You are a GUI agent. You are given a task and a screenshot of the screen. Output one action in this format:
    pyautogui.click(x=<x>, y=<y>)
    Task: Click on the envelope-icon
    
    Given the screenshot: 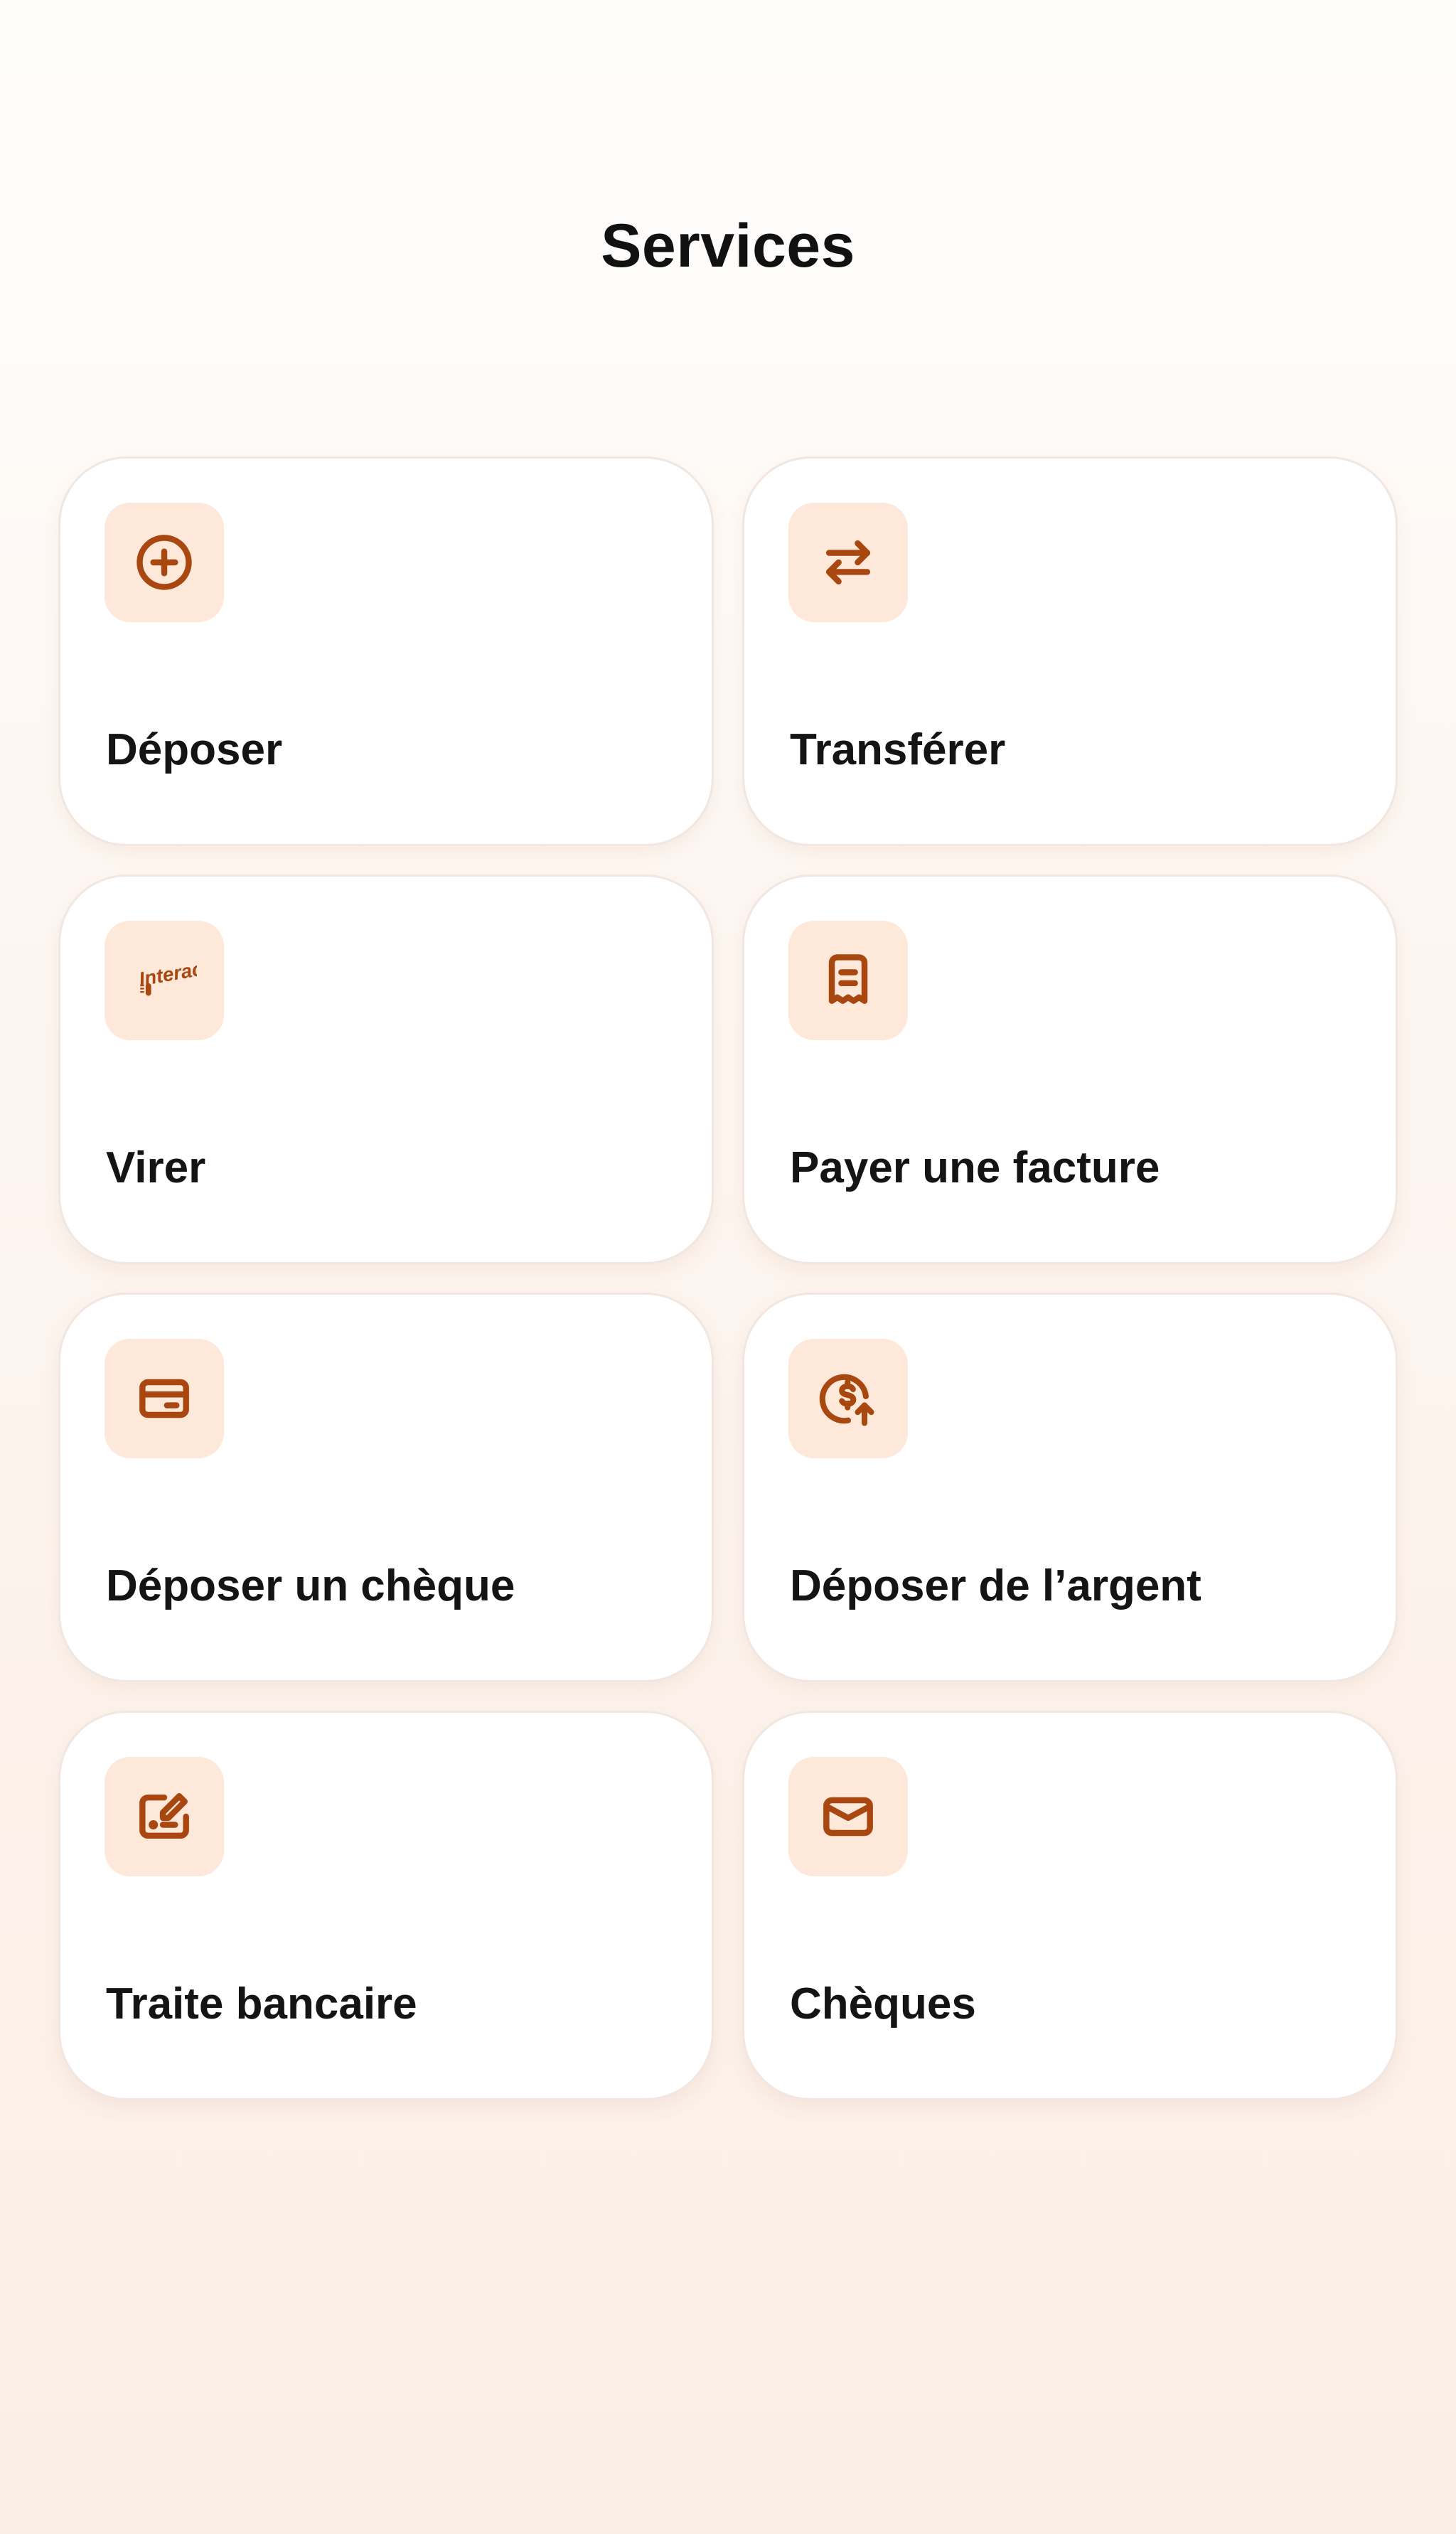 What is the action you would take?
    pyautogui.click(x=848, y=1817)
    